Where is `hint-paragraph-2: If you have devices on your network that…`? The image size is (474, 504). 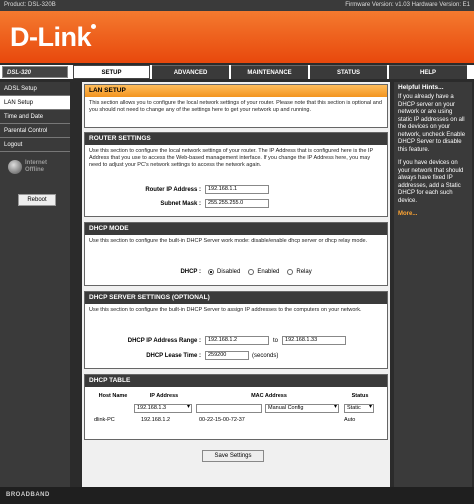 hint-paragraph-2: If you have devices on your network that… is located at coordinates (431, 182).